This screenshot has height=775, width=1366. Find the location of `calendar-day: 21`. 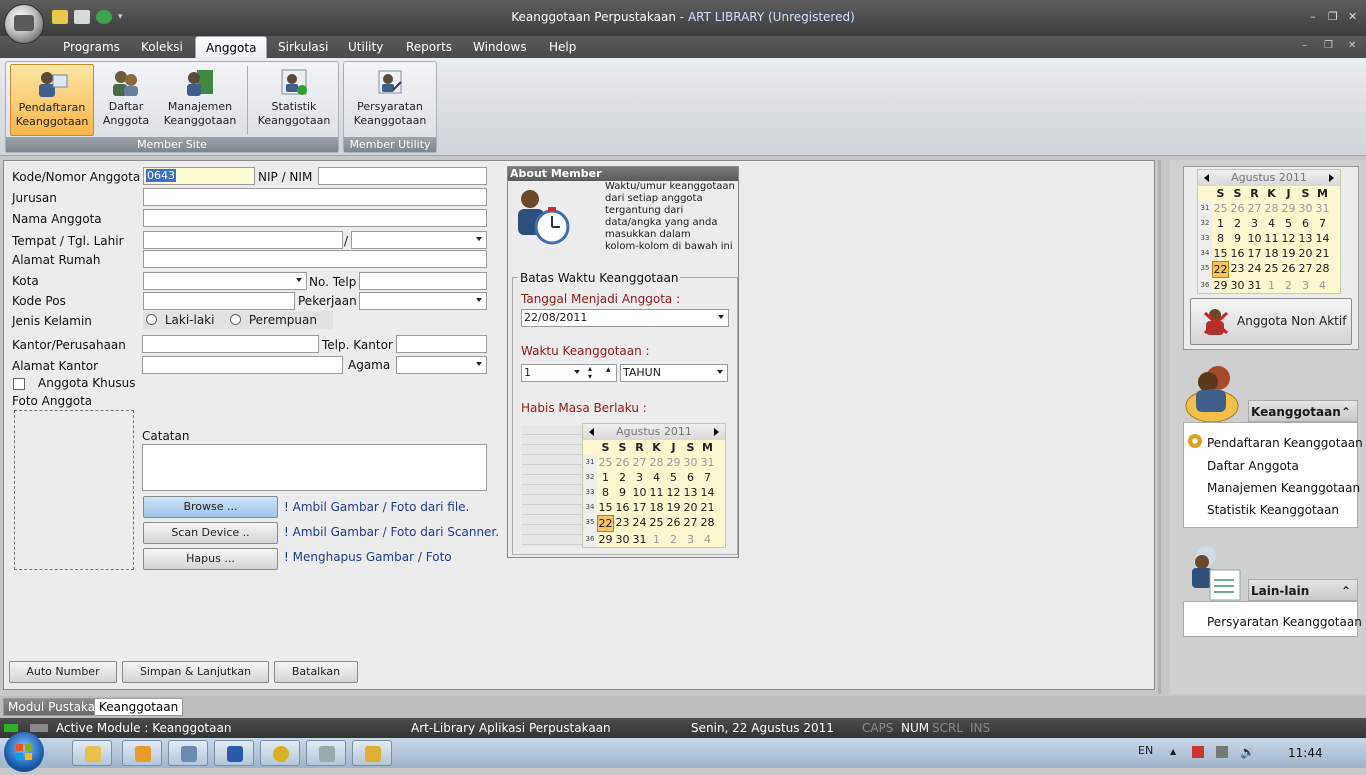

calendar-day: 21 is located at coordinates (1322, 253).